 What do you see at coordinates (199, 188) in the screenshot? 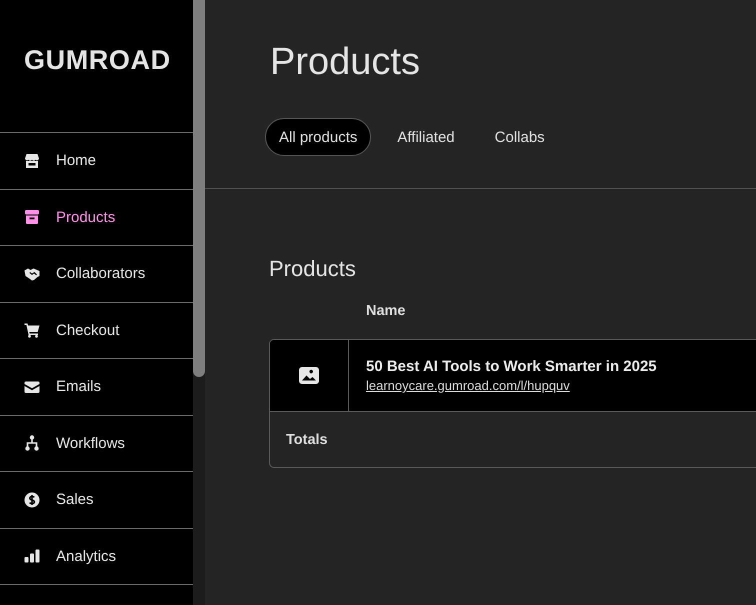
I see `scrollbar-thumb` at bounding box center [199, 188].